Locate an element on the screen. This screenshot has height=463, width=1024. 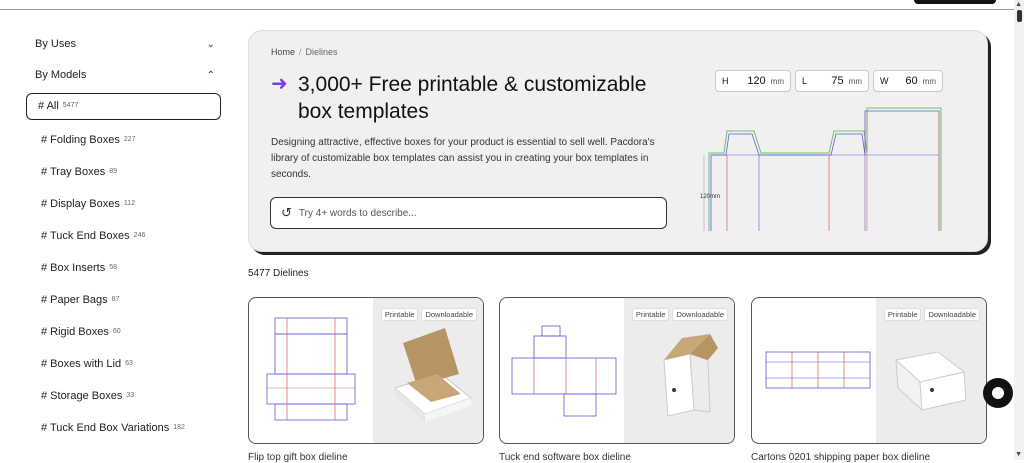
sidebar-item-all: # All 5477 is located at coordinates (58, 106).